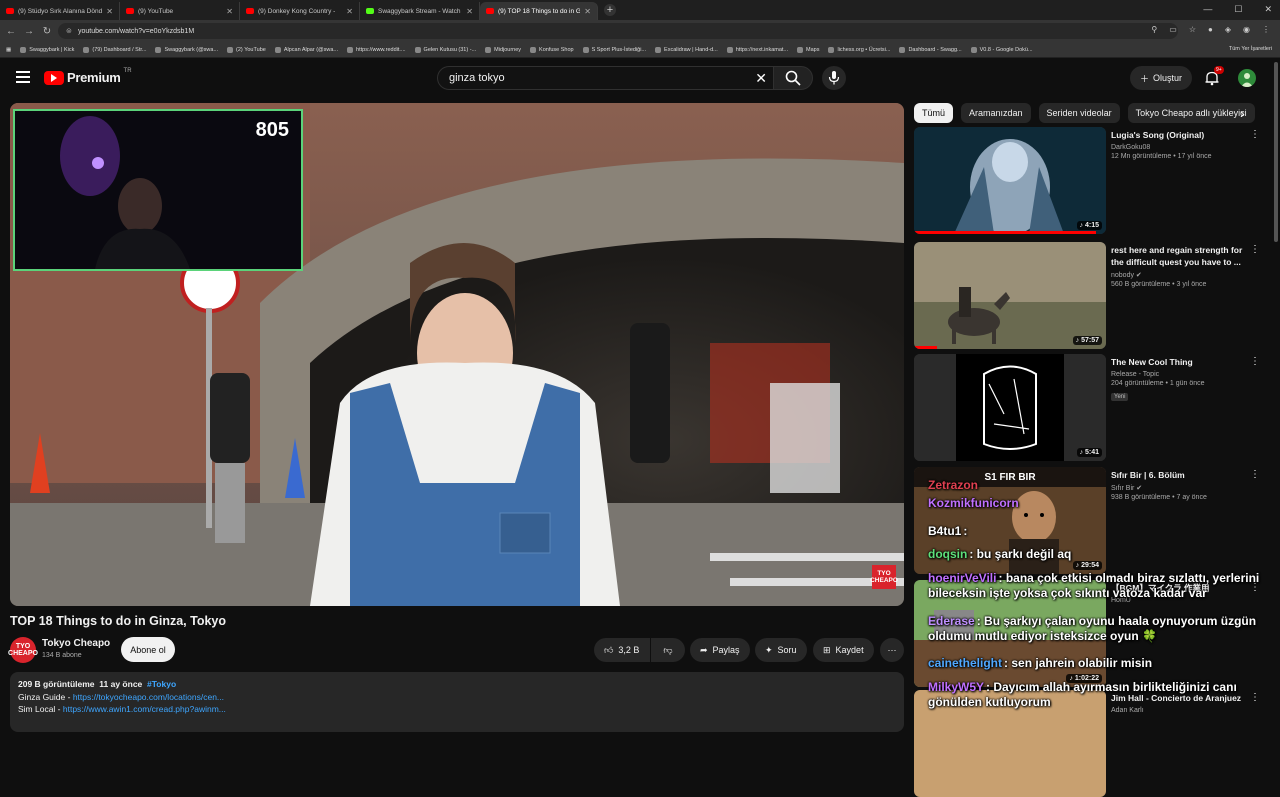  I want to click on recommended-channel: nobody, so click(1122, 275).